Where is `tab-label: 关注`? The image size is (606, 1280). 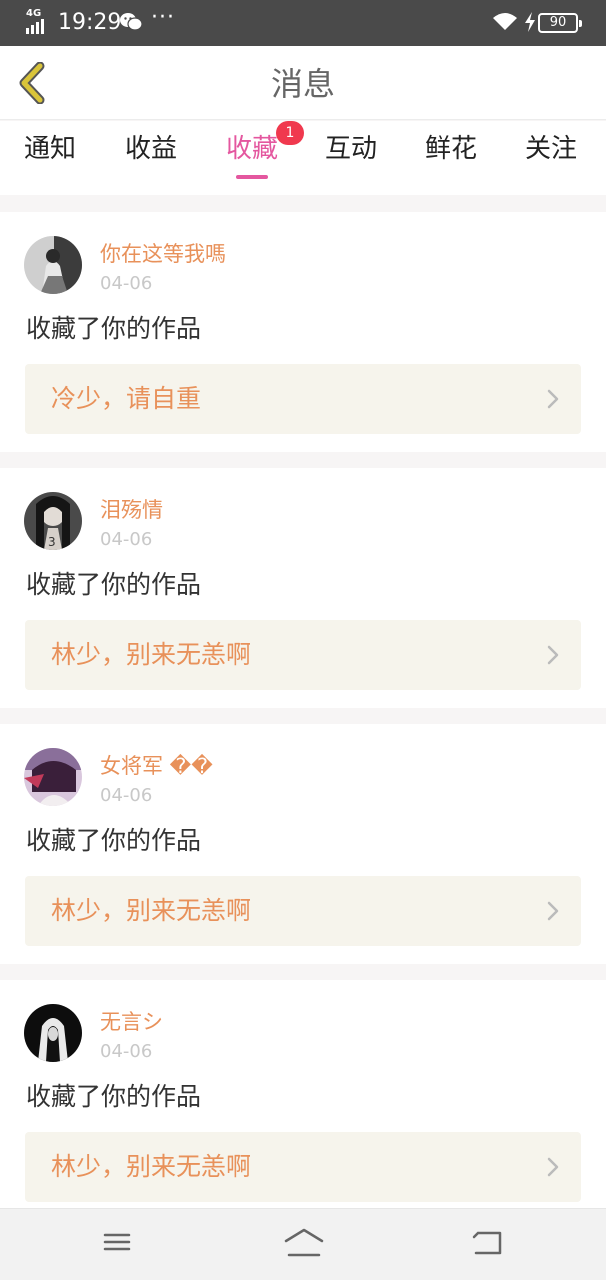 tab-label: 关注 is located at coordinates (551, 149).